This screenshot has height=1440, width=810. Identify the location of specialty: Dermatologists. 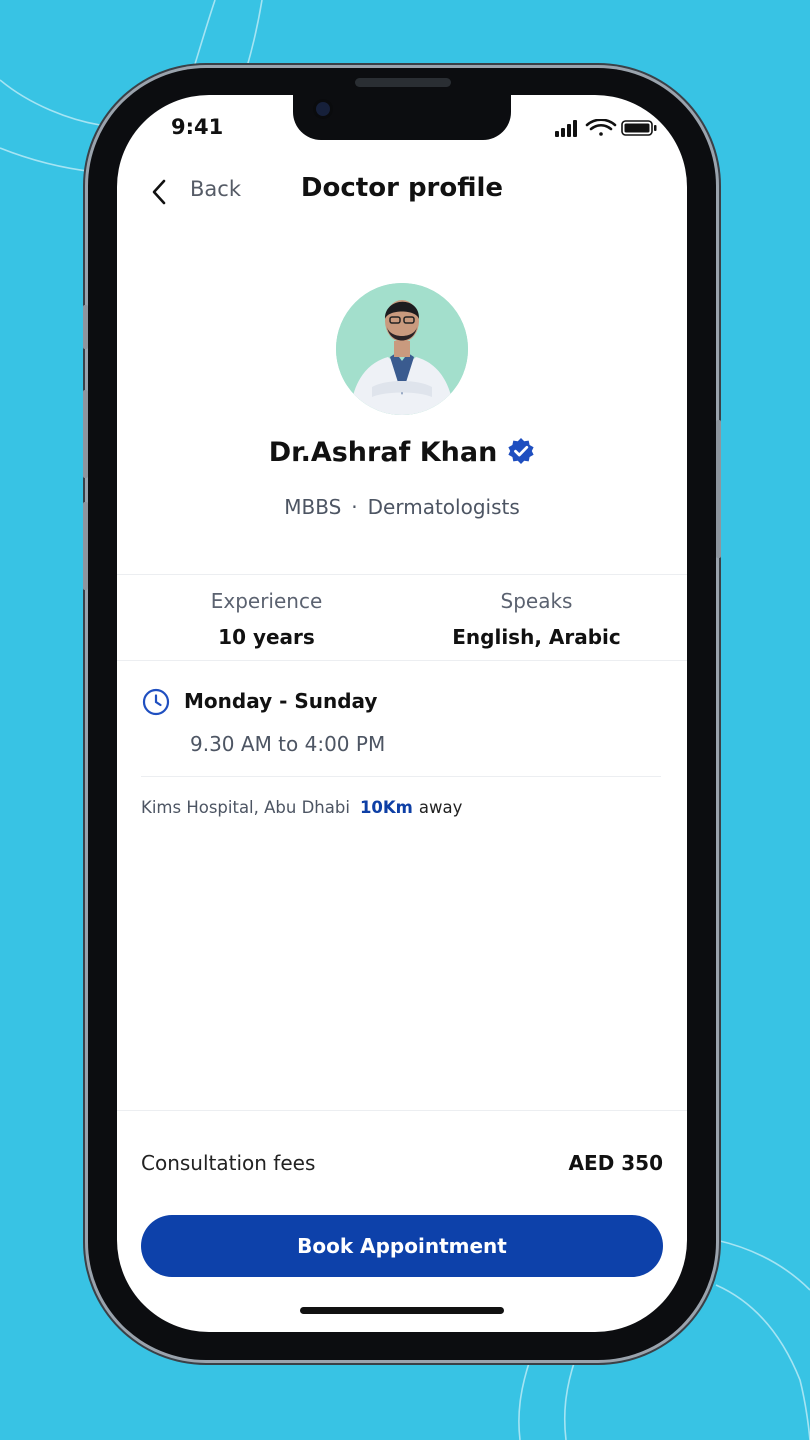
(443, 507).